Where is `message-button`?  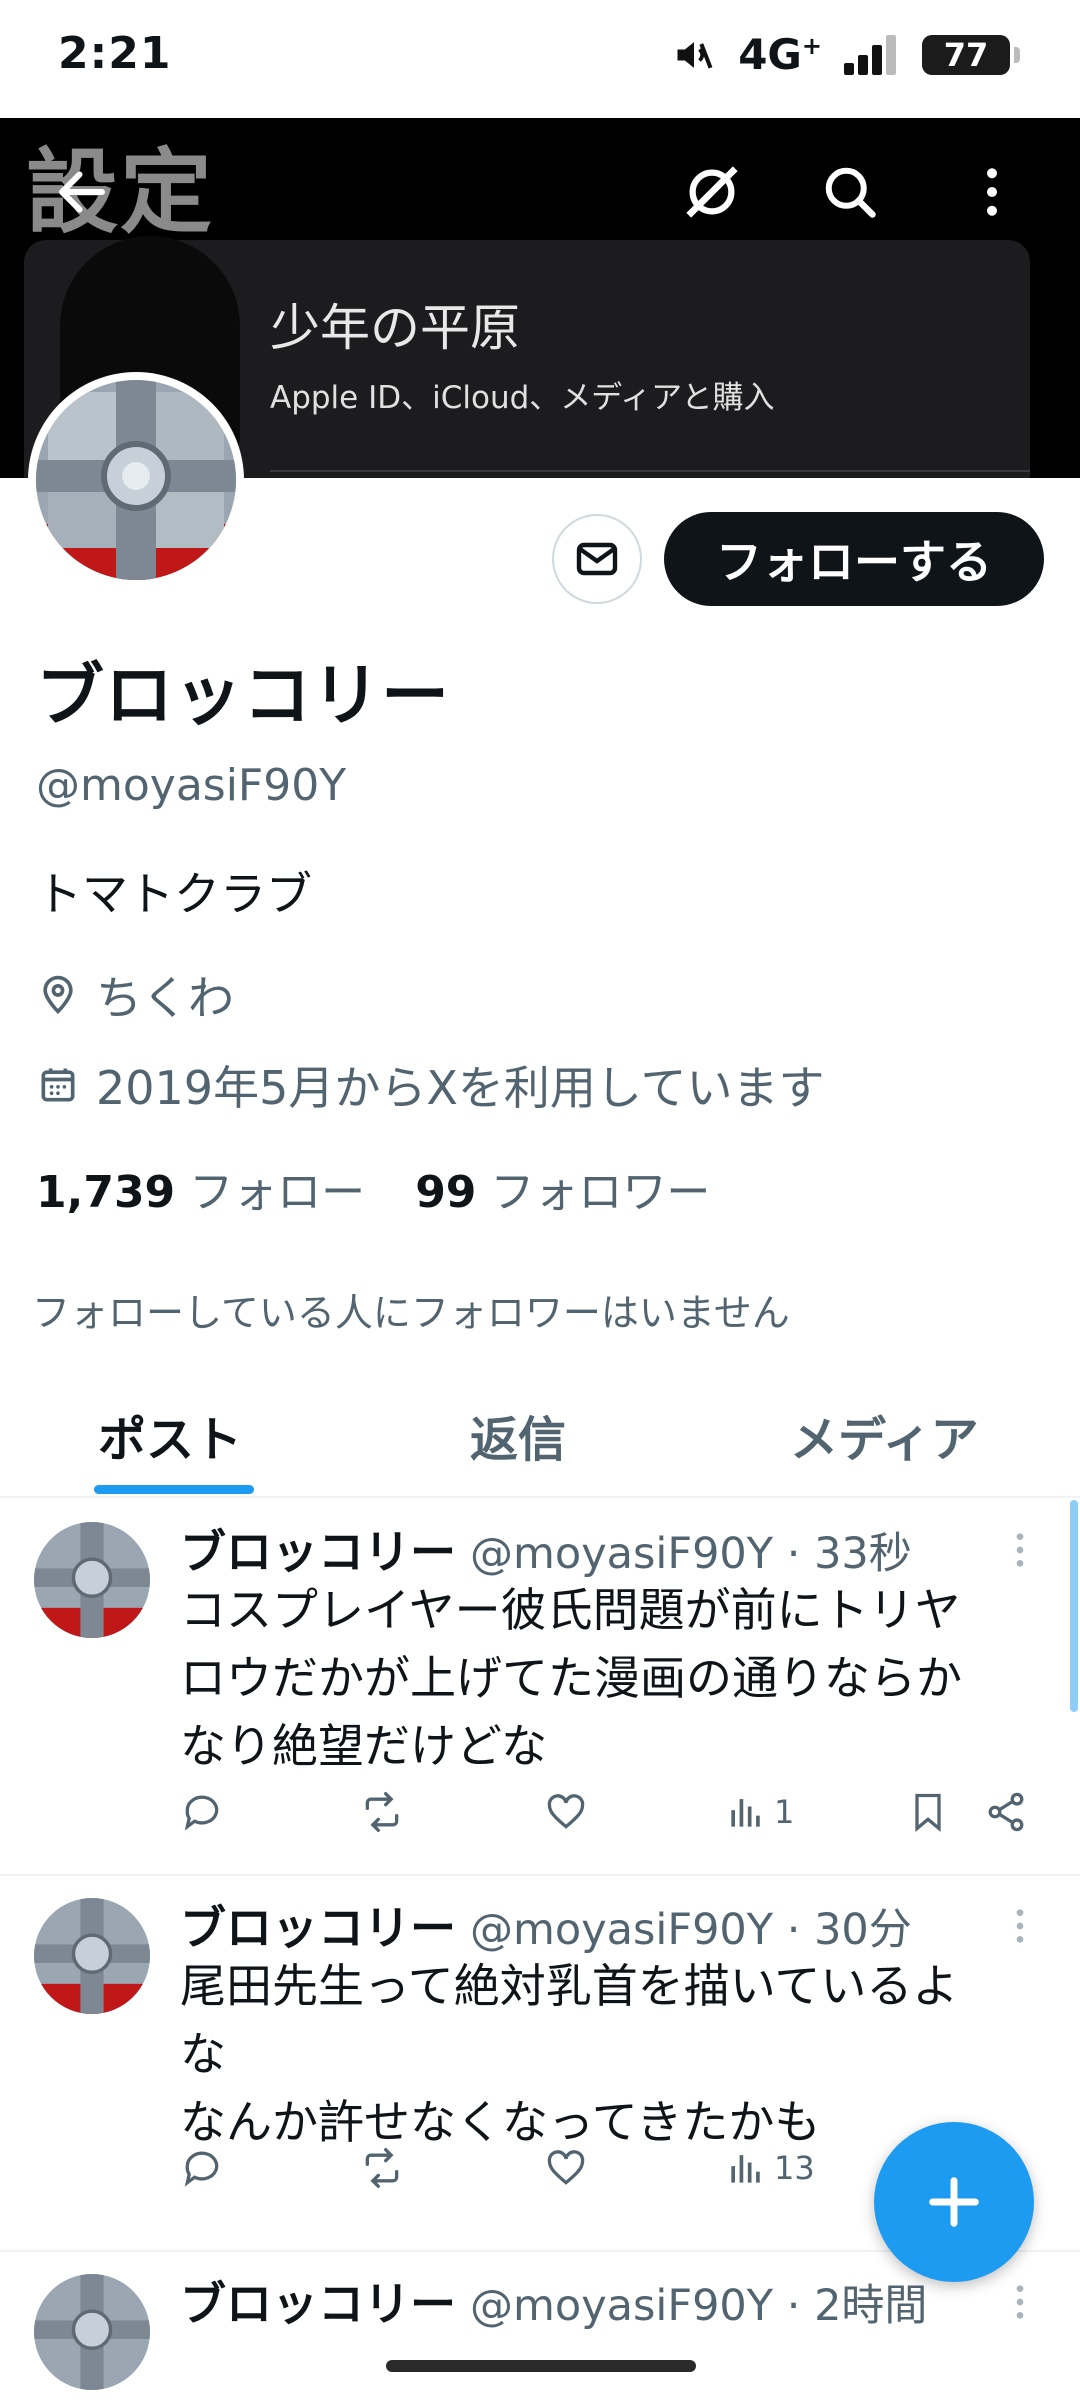 message-button is located at coordinates (597, 559).